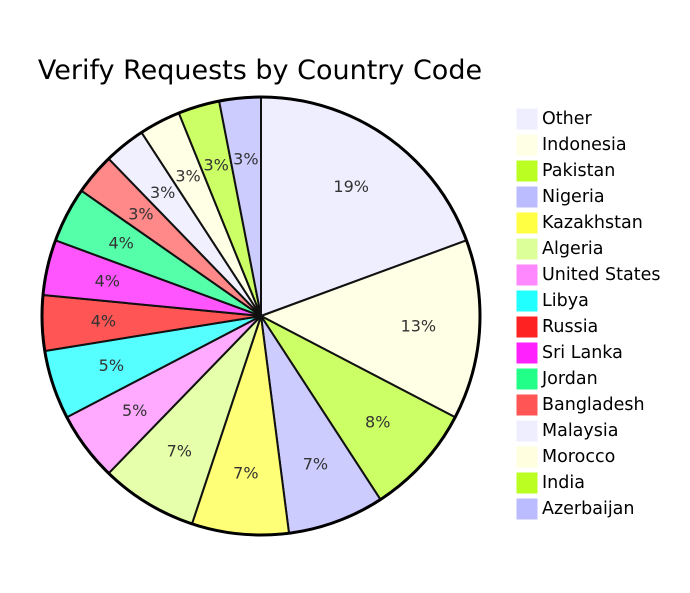 Image resolution: width=690 pixels, height=593 pixels. I want to click on legend-item-morocco: Morocco, so click(565, 457).